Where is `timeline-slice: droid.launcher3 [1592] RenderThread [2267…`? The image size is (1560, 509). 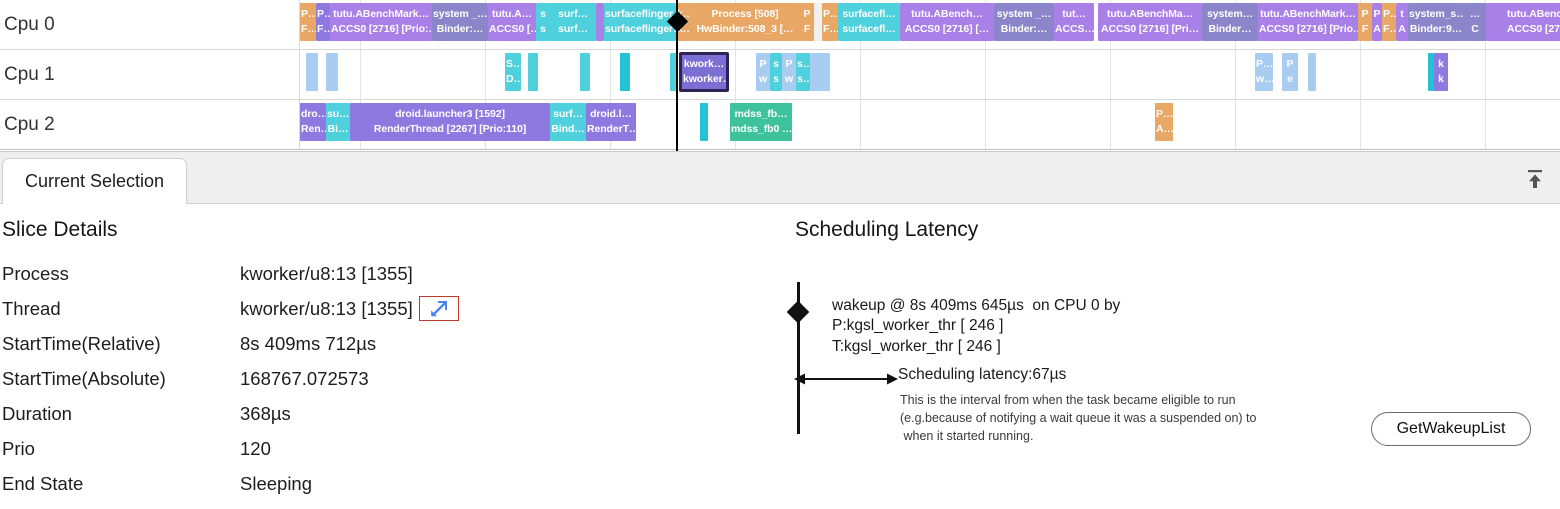 timeline-slice: droid.launcher3 [1592] RenderThread [2267… is located at coordinates (450, 122).